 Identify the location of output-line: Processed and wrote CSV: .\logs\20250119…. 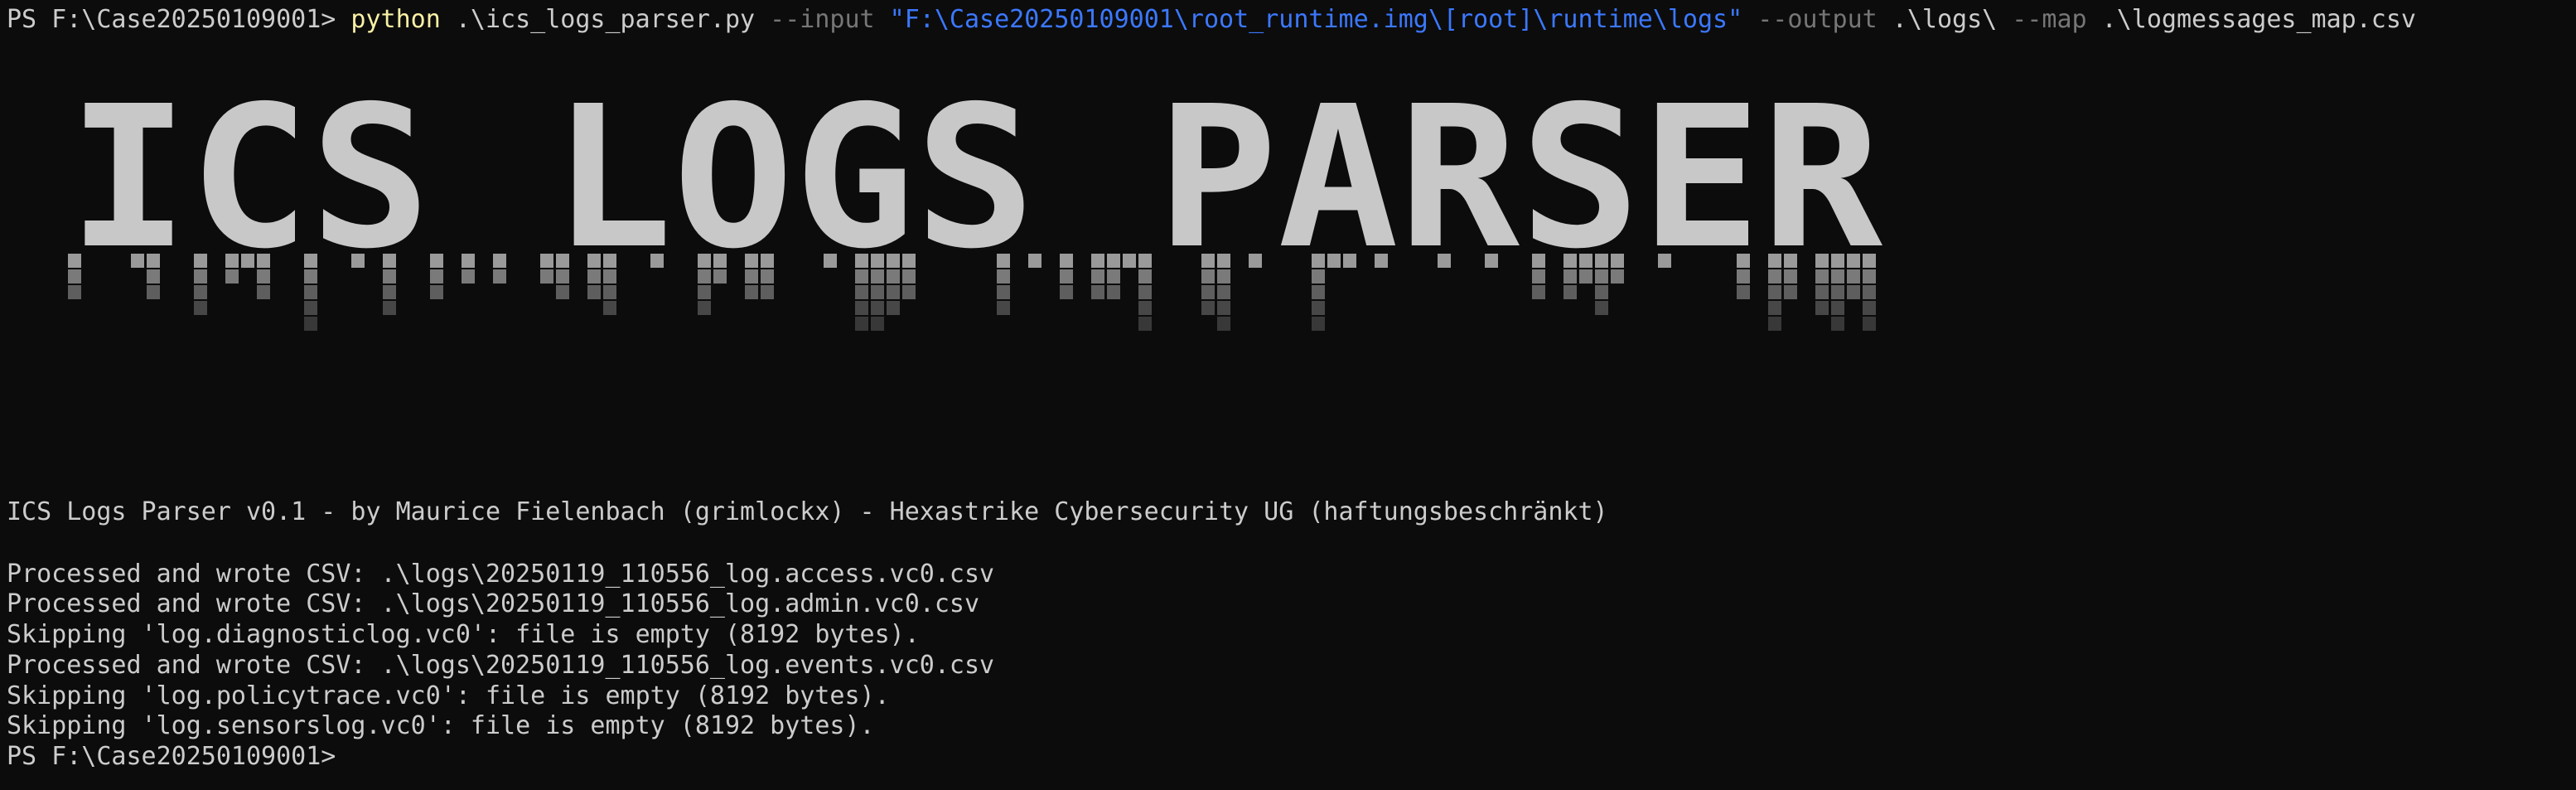
(493, 604).